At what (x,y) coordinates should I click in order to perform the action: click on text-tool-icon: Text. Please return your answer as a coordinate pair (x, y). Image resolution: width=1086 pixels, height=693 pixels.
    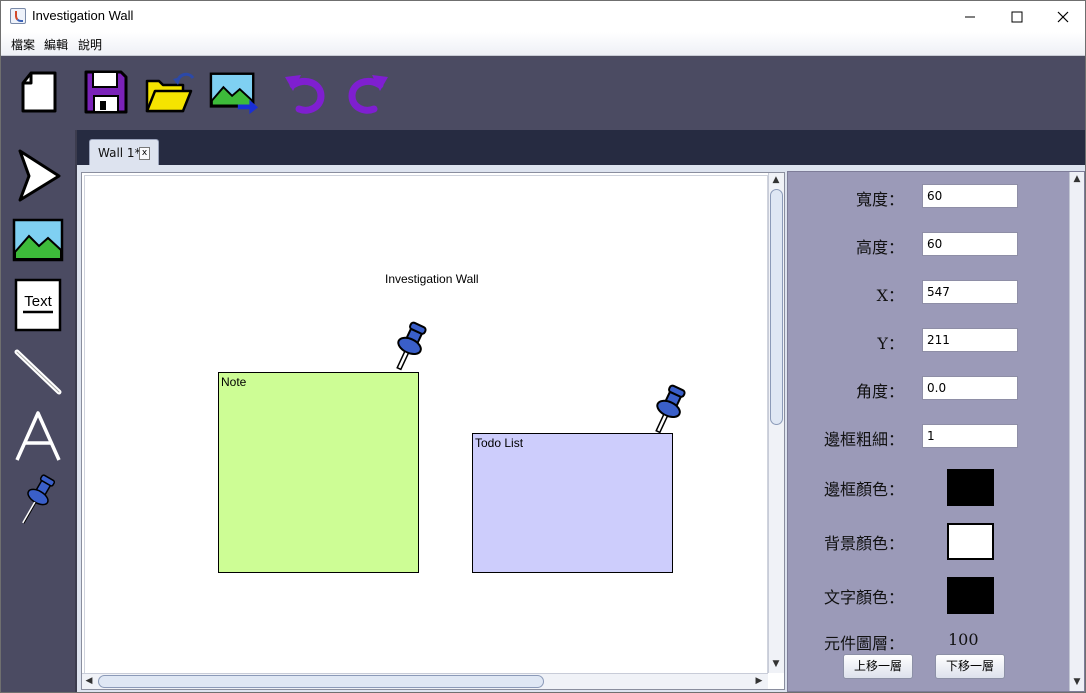
    Looking at the image, I should click on (38, 305).